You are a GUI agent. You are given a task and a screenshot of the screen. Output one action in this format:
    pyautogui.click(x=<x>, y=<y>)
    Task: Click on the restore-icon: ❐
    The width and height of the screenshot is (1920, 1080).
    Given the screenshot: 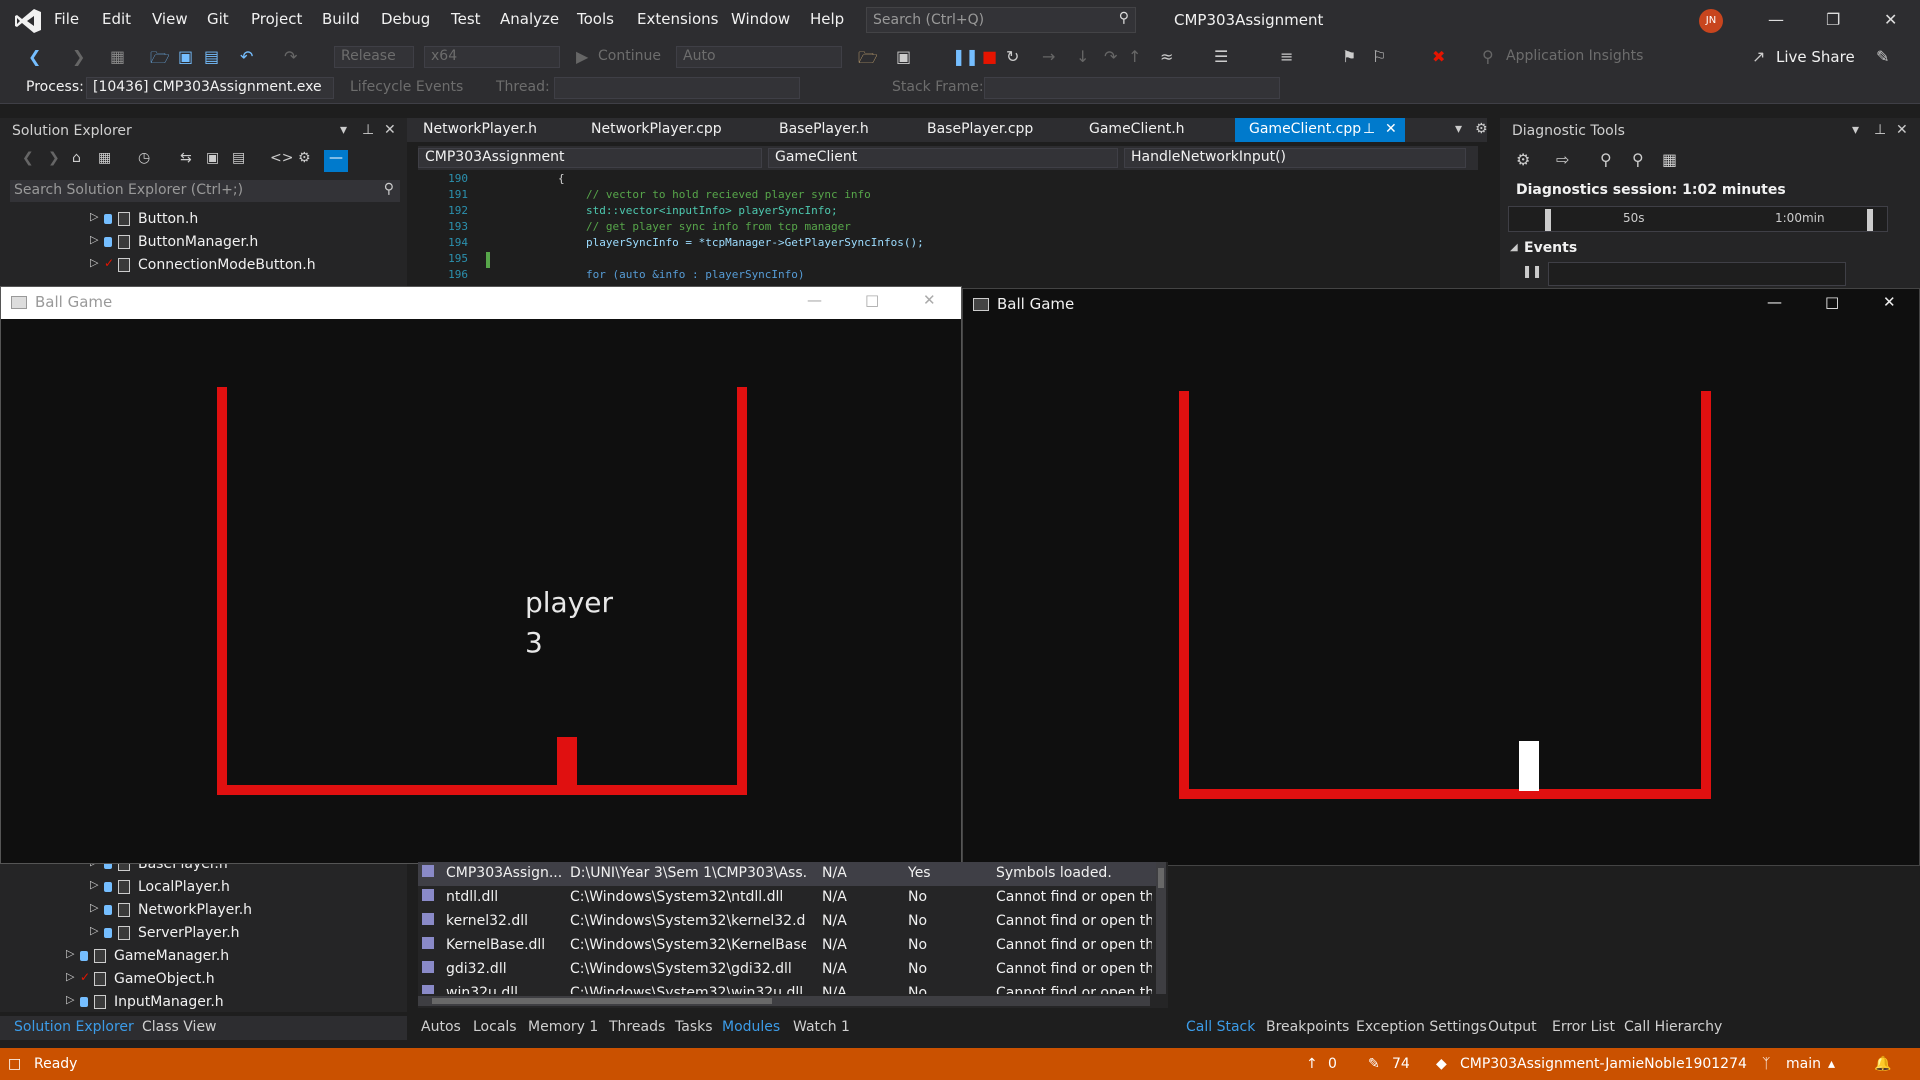 What is the action you would take?
    pyautogui.click(x=1833, y=19)
    